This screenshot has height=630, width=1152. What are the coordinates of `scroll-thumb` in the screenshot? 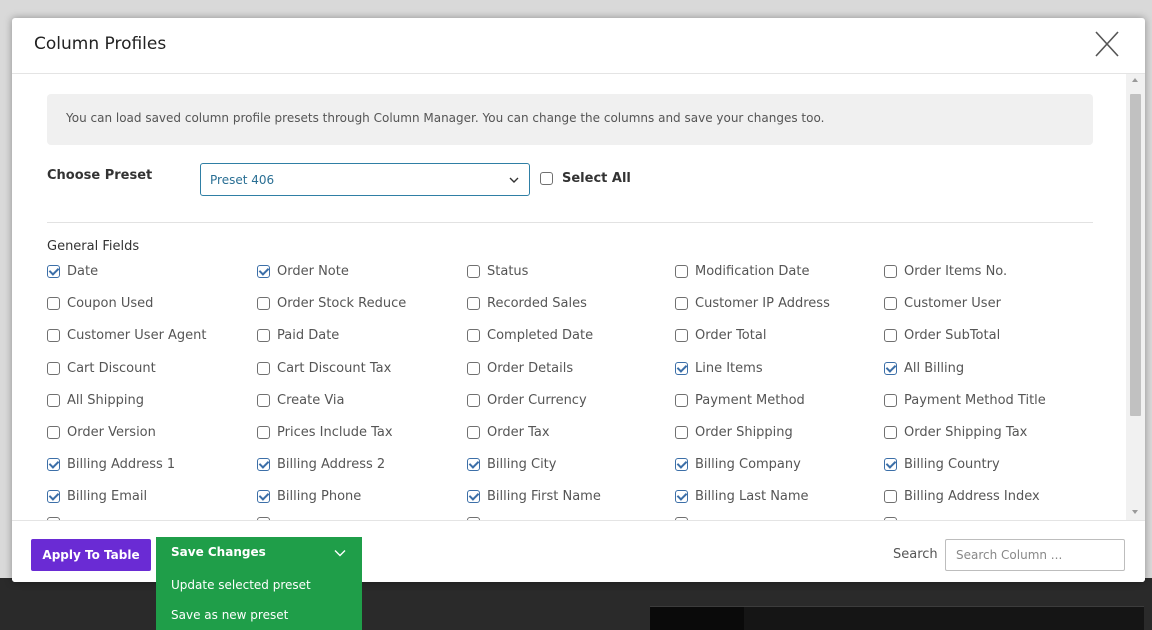 It's located at (1135, 255).